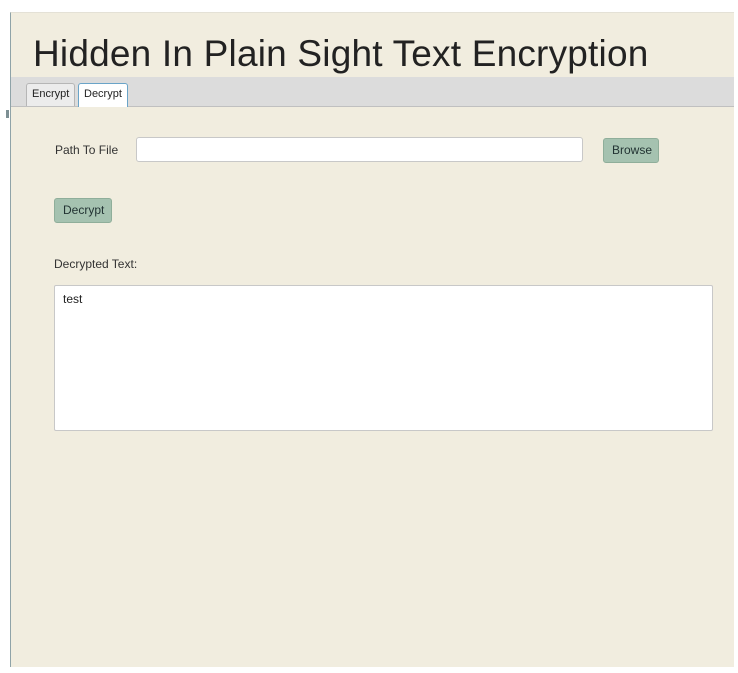  I want to click on path-to-file-input, so click(359, 149).